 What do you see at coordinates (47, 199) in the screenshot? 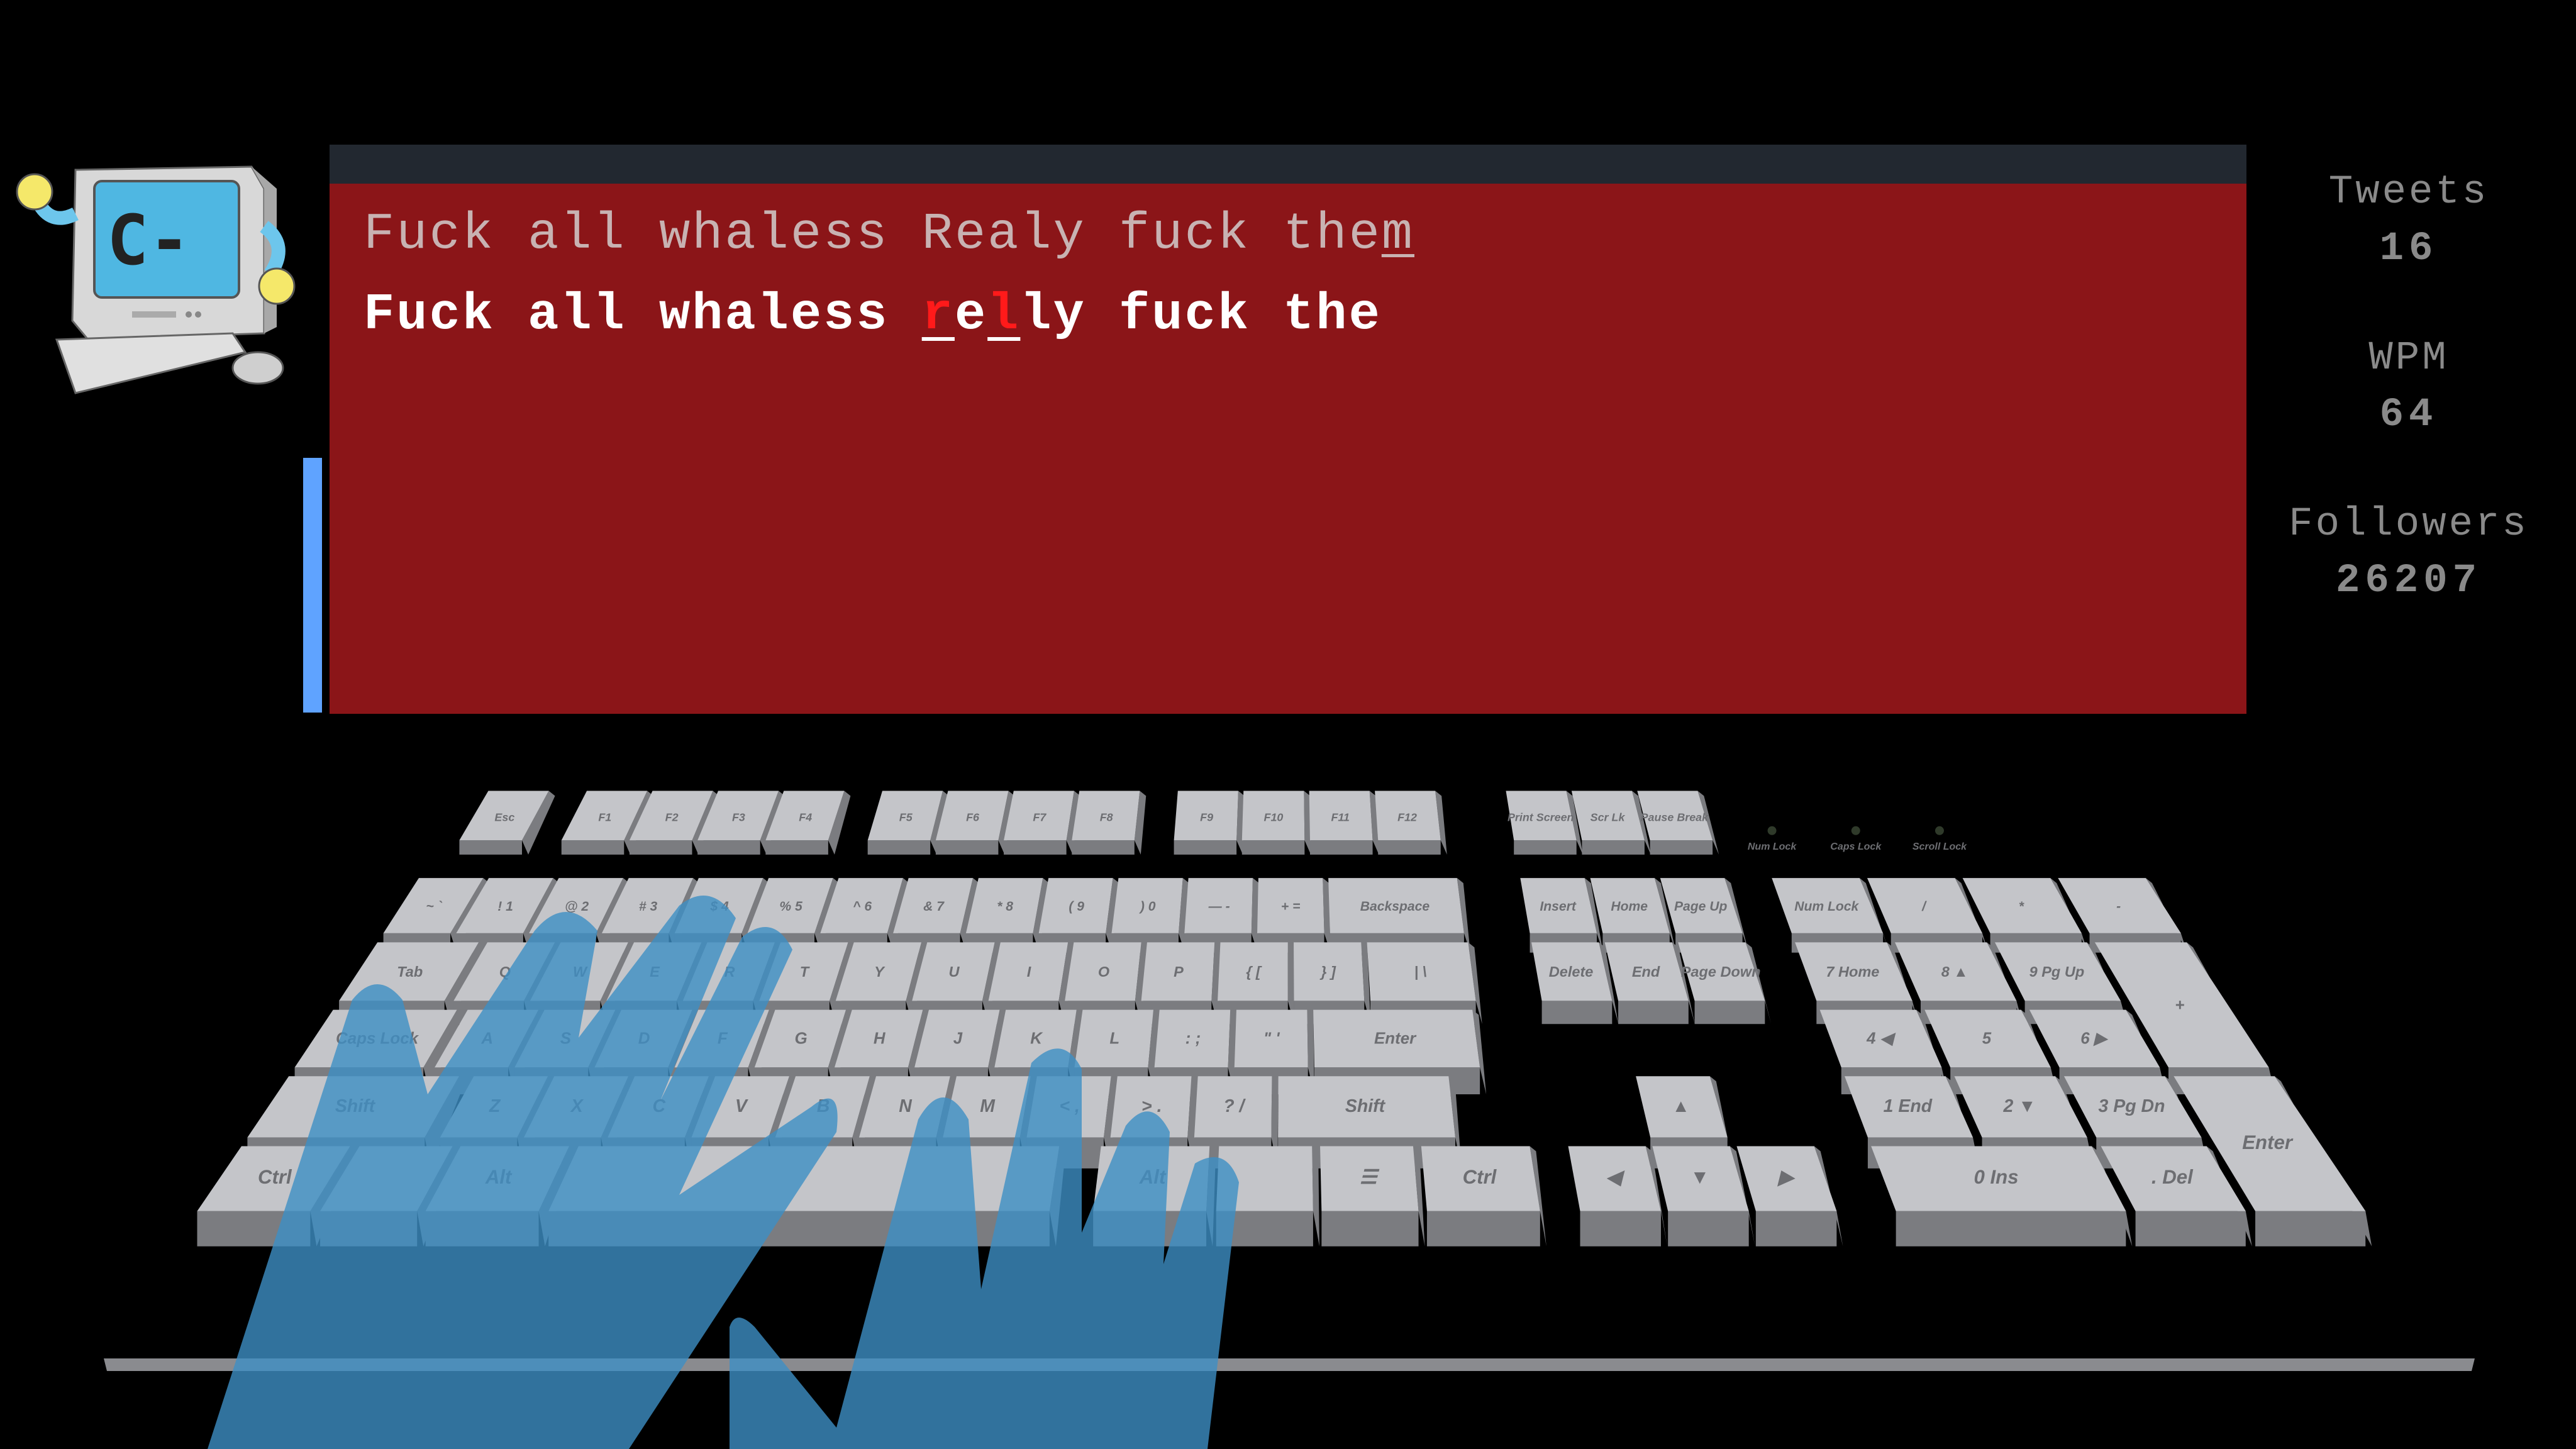
I see `mascot-hand-left-icon` at bounding box center [47, 199].